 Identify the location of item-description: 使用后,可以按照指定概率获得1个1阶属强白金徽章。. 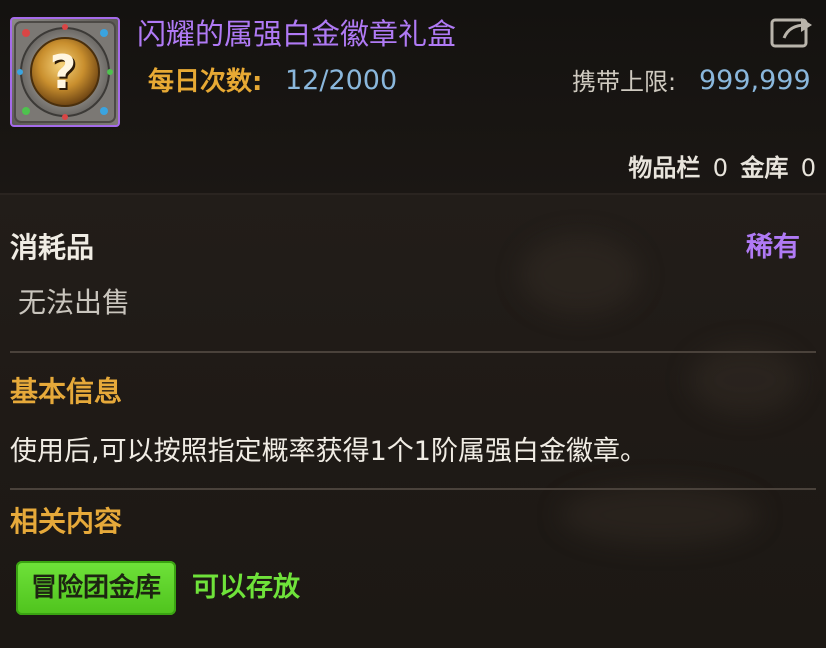
(328, 451).